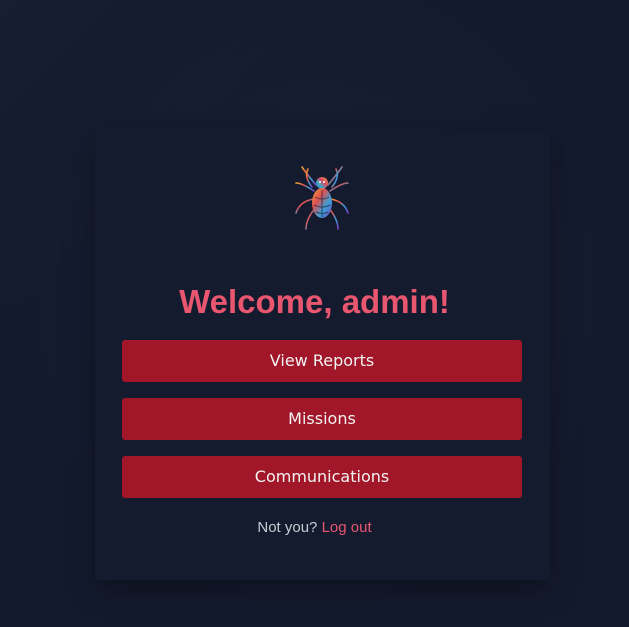  What do you see at coordinates (314, 301) in the screenshot?
I see `welcome-title: Welcome, admin!` at bounding box center [314, 301].